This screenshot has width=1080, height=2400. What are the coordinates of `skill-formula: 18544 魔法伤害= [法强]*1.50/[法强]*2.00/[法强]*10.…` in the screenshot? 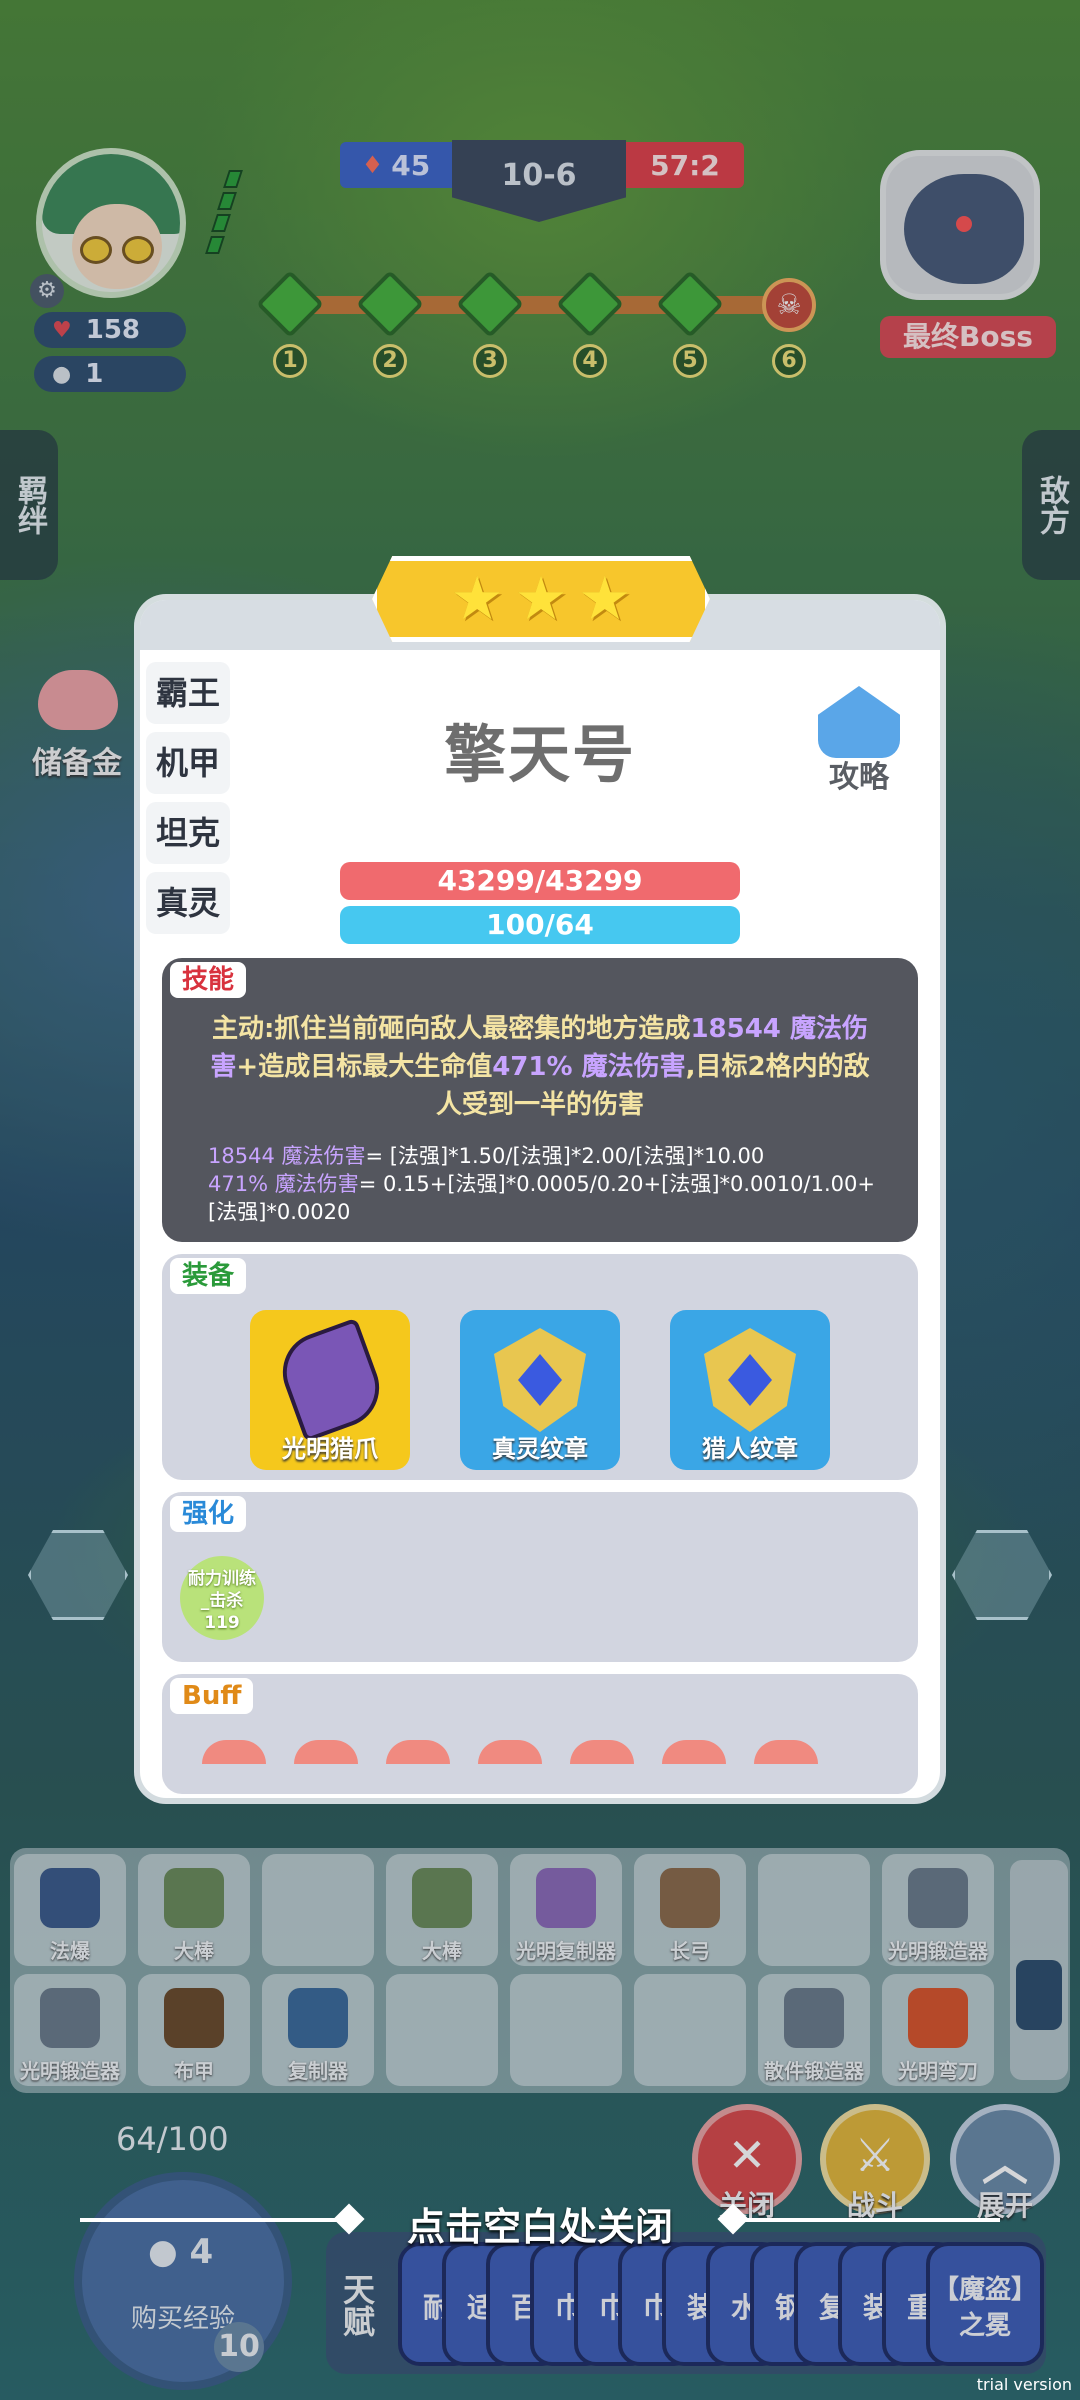 It's located at (541, 1184).